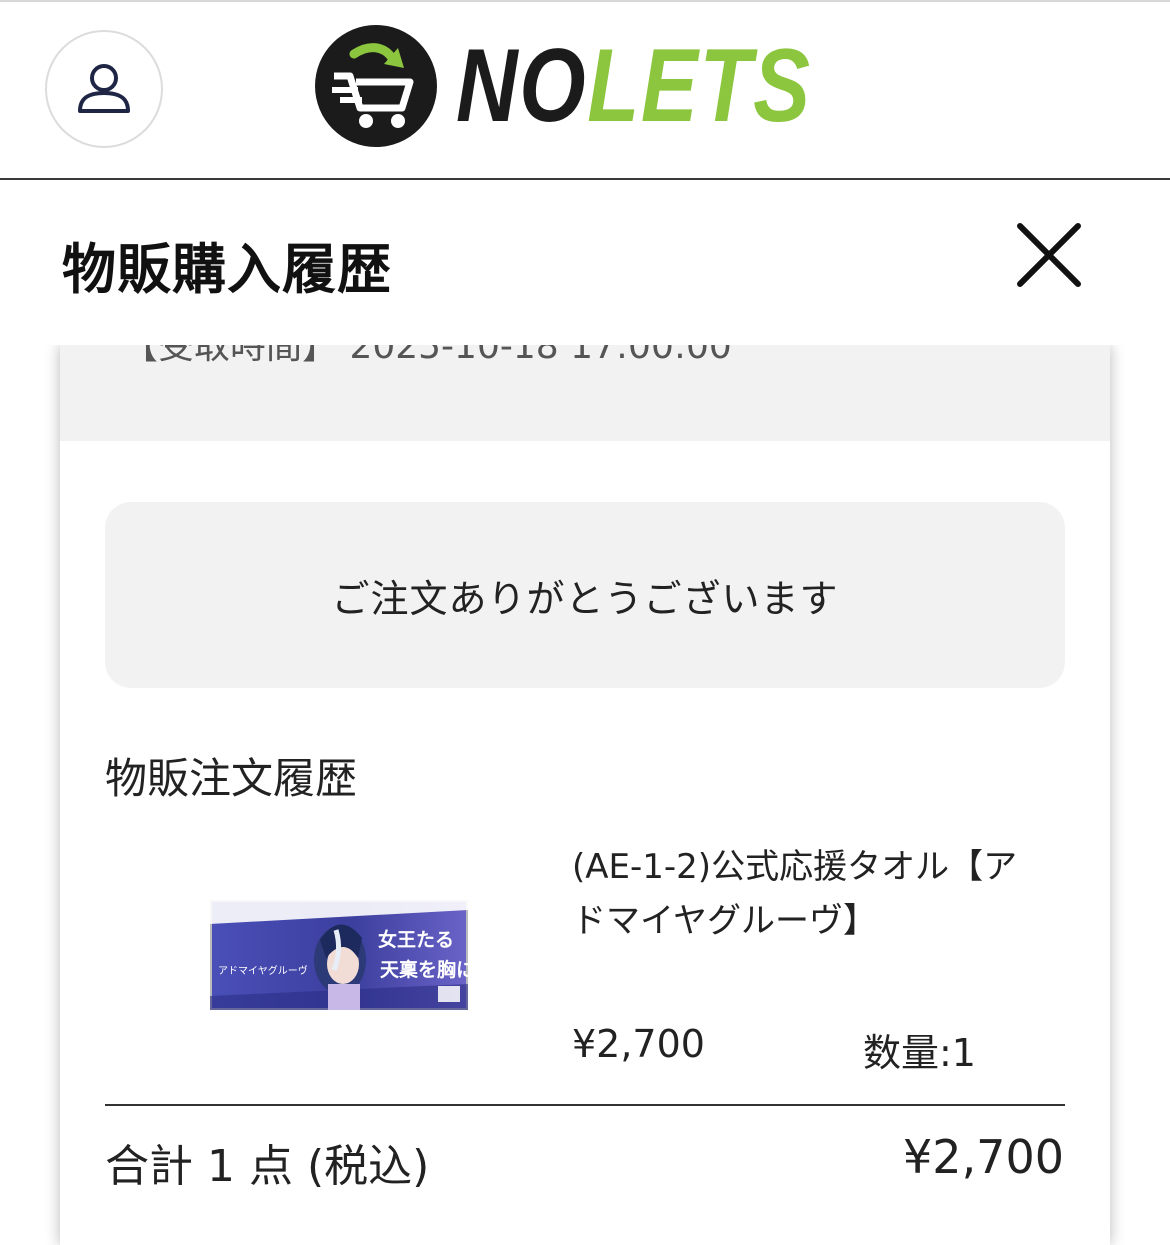 The image size is (1170, 1245). I want to click on item-quantity: 数量:1, so click(919, 1053).